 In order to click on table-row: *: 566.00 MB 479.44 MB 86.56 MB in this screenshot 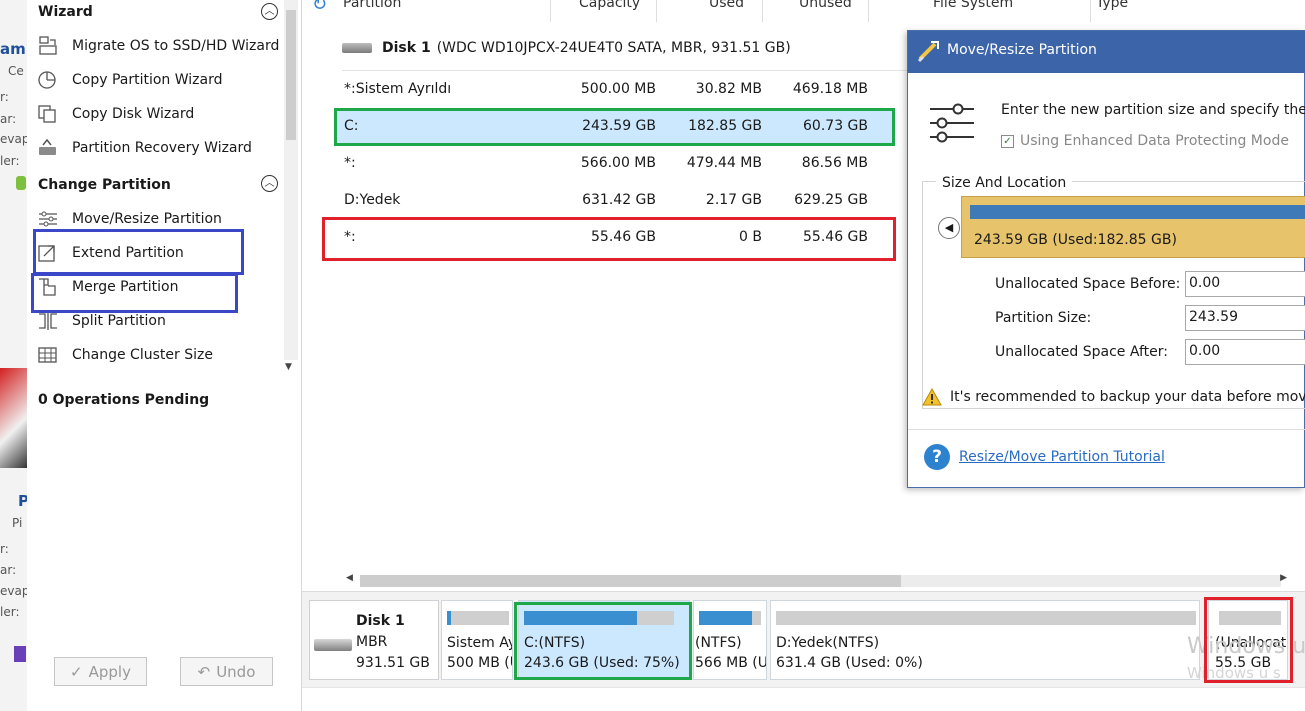, I will do `click(614, 164)`.